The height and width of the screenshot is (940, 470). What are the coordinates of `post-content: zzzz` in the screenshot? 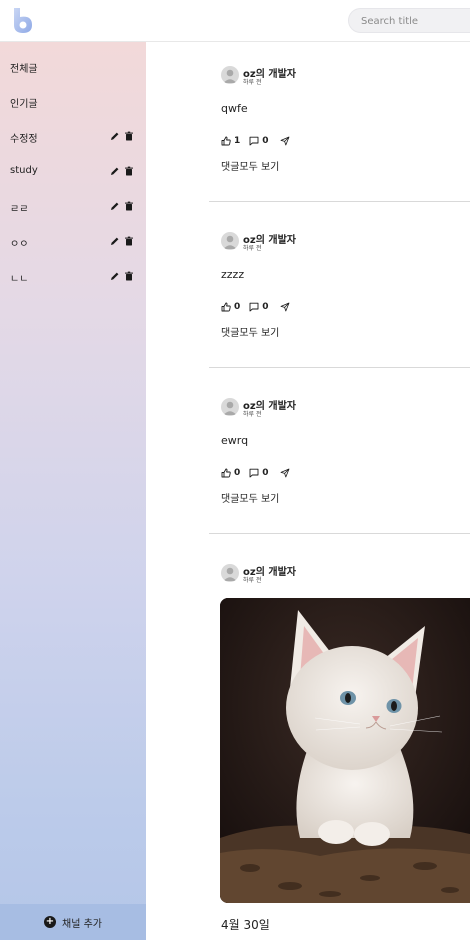 It's located at (233, 274).